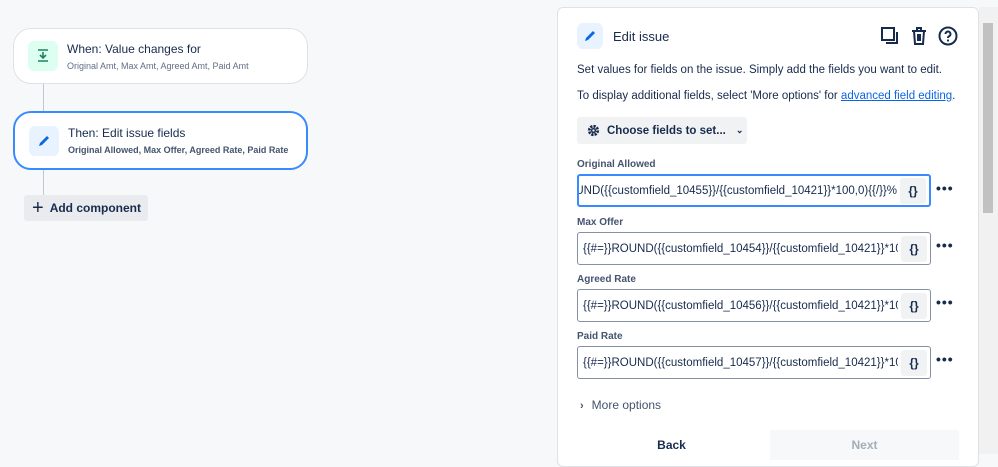  I want to click on action-title: Then: Edit issue fields, so click(127, 133).